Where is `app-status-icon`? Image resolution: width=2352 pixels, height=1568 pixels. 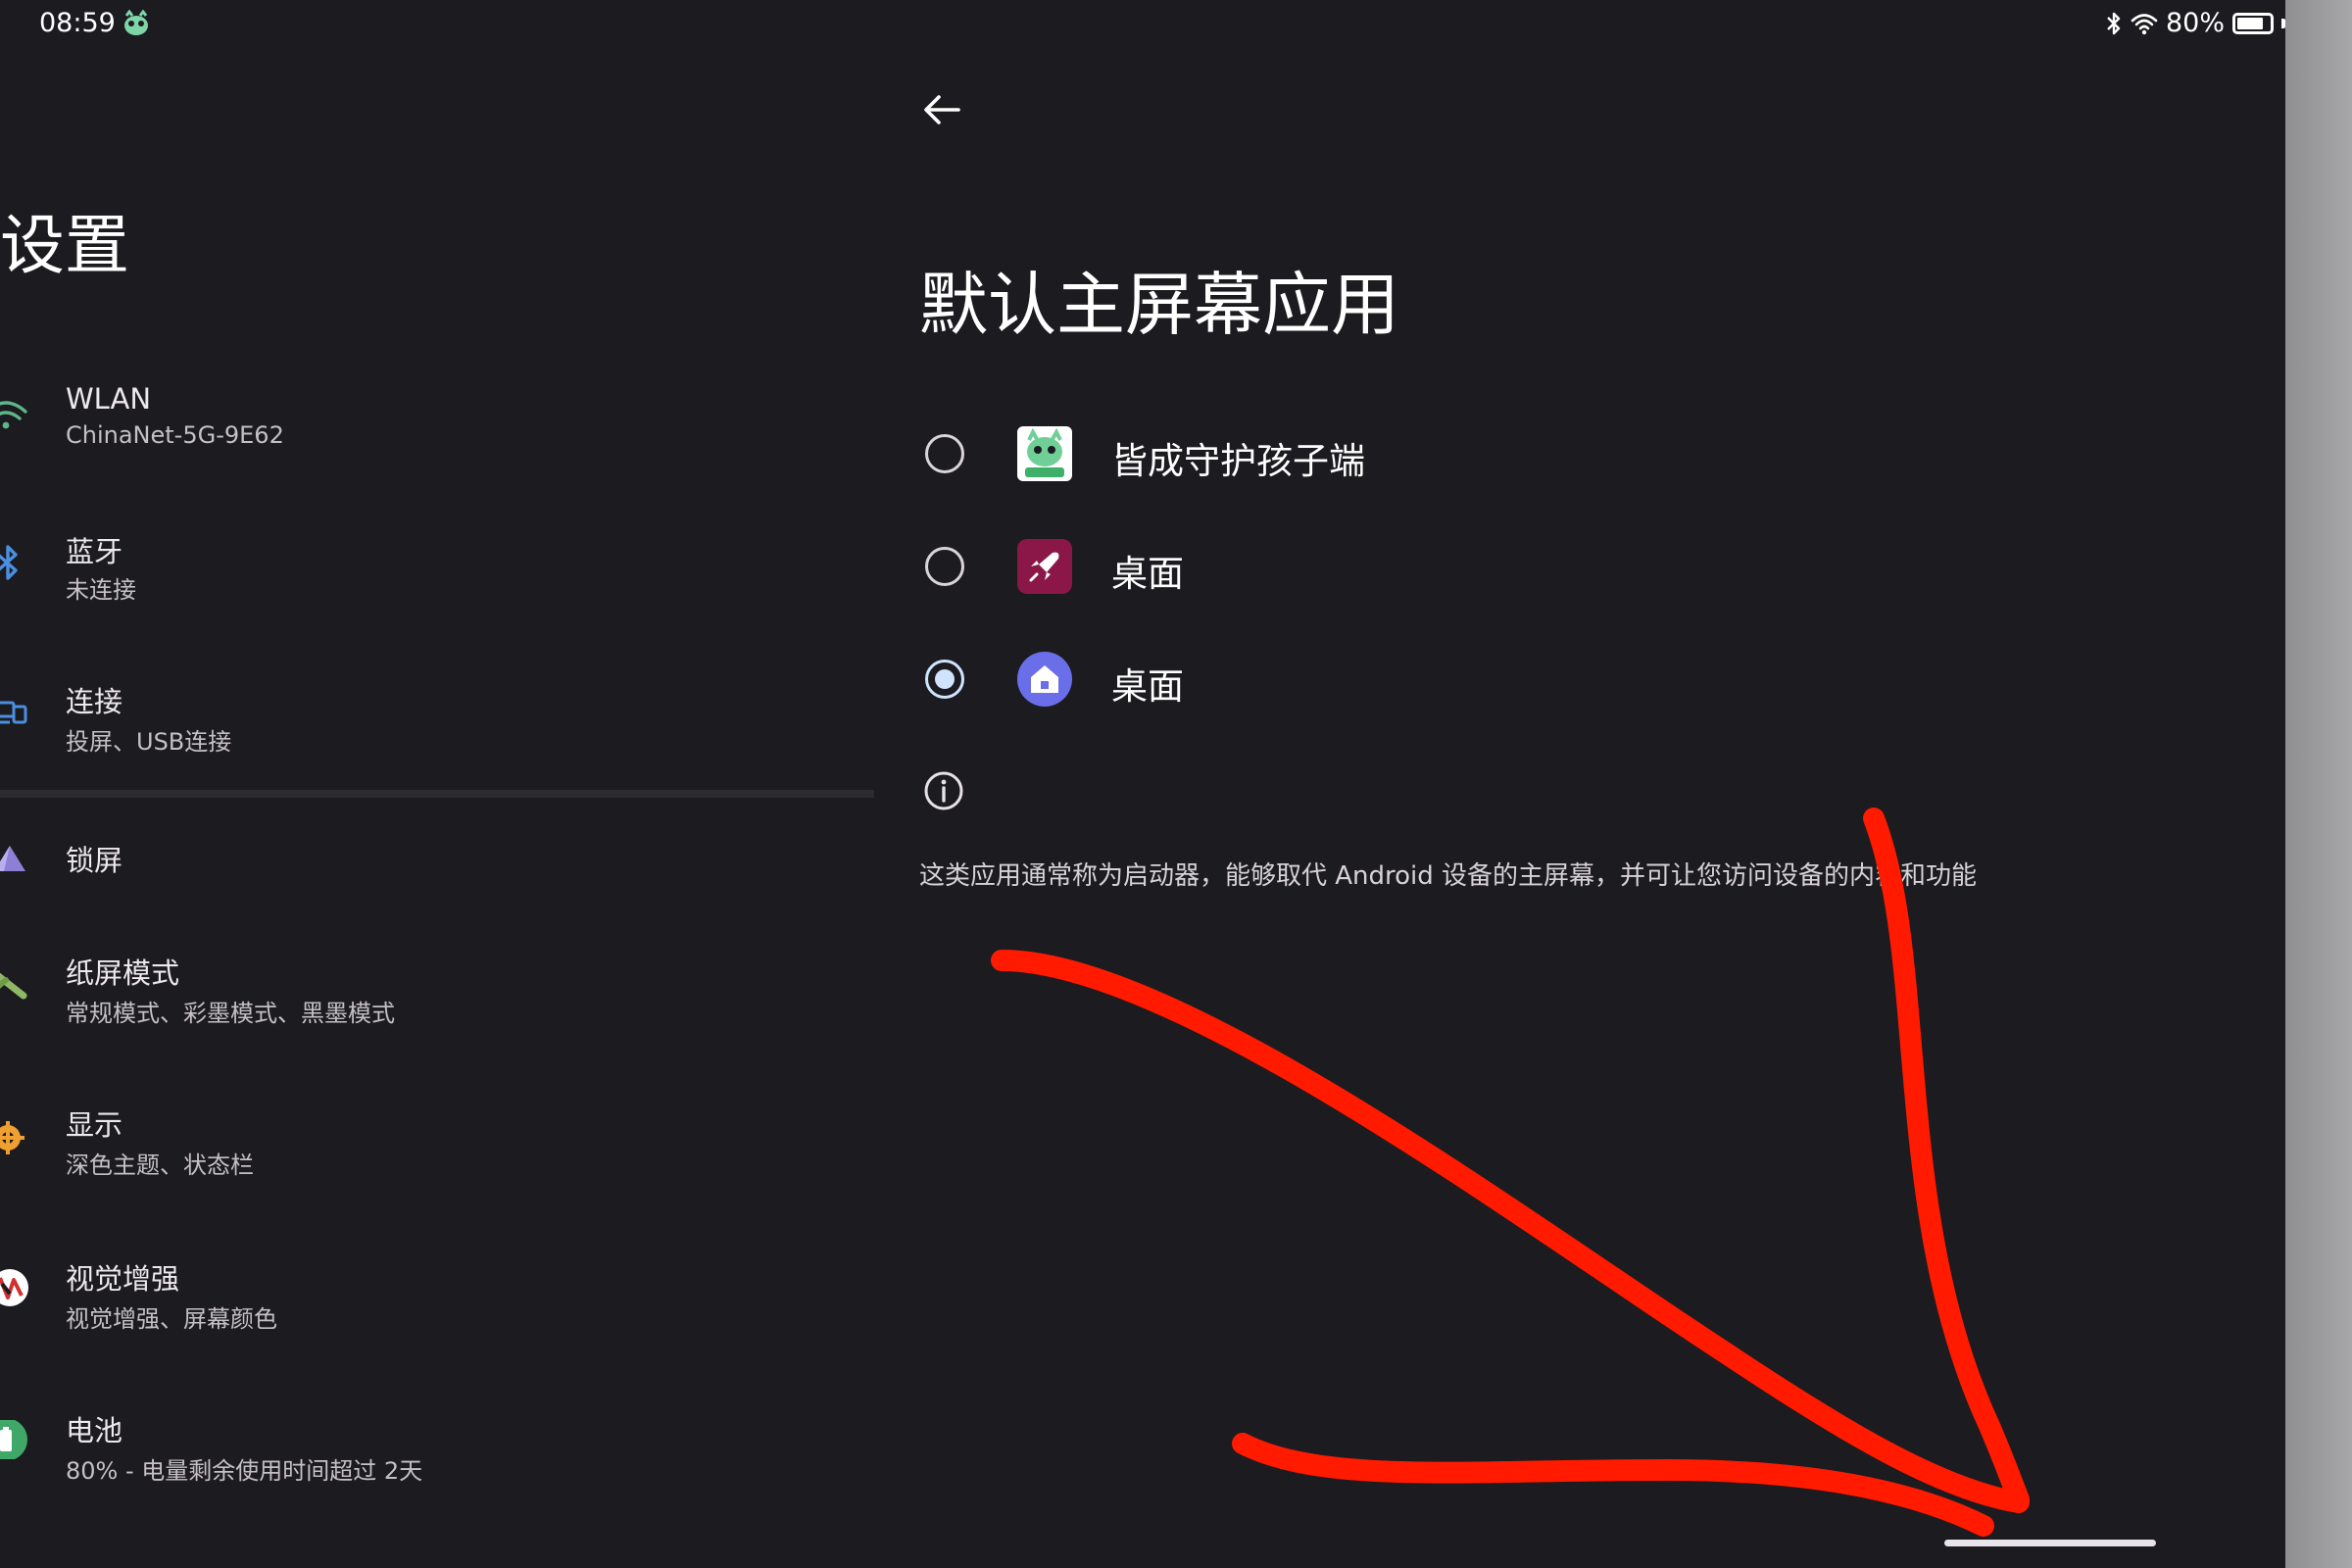
app-status-icon is located at coordinates (136, 22).